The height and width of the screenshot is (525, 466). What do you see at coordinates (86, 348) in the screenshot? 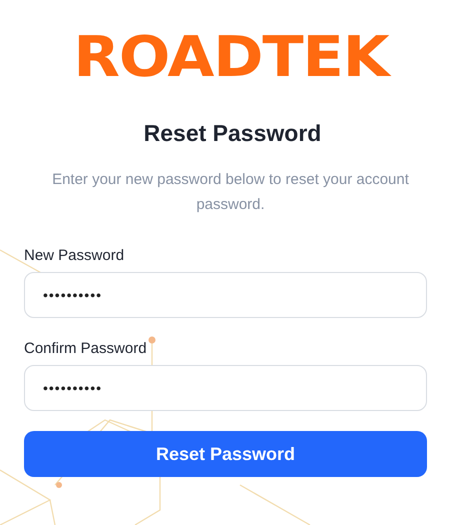
I see `field-label: Confirm Password` at bounding box center [86, 348].